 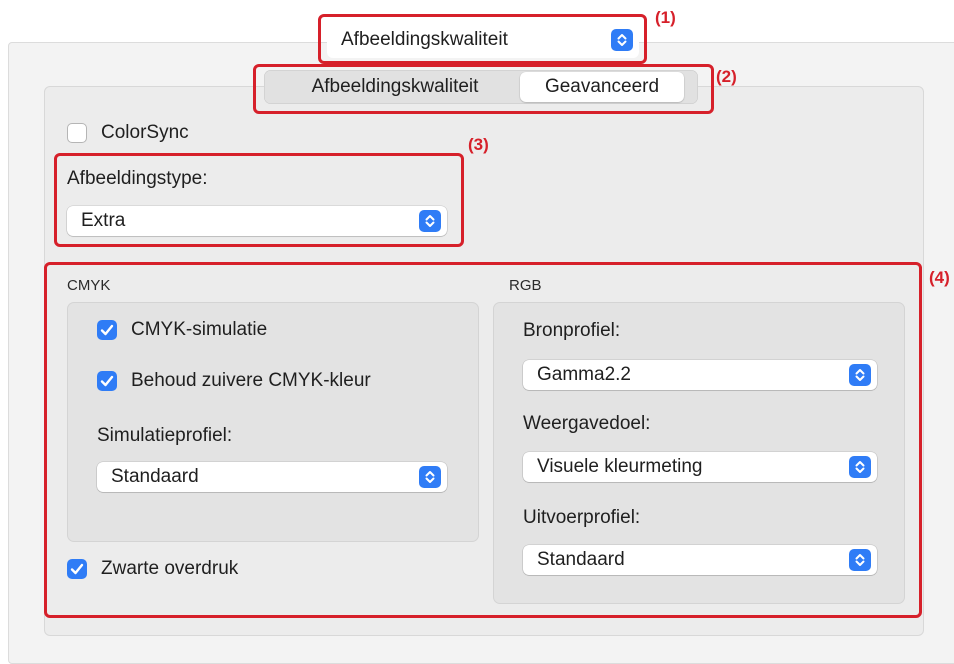 I want to click on colorsync-label: ColorSync, so click(x=145, y=132).